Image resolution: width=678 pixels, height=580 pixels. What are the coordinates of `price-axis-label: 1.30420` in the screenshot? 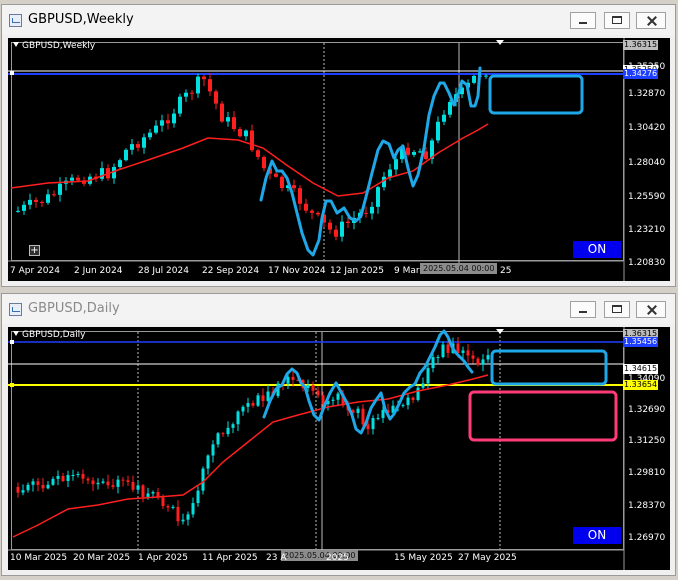 It's located at (647, 128).